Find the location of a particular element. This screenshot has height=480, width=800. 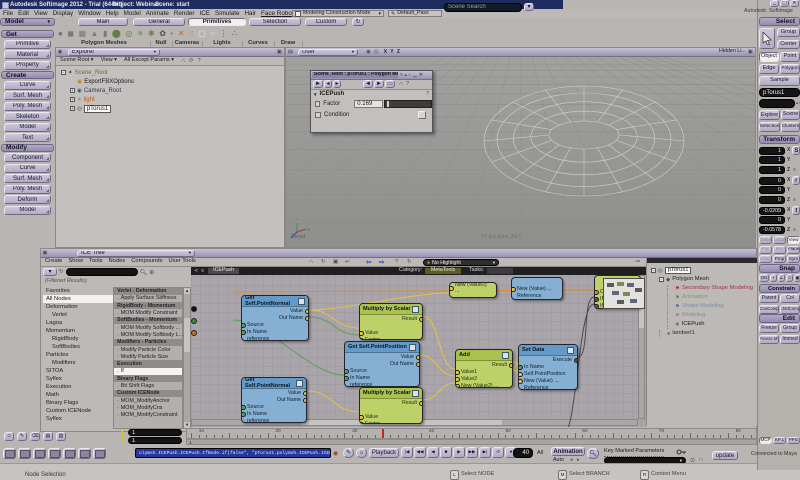

ice-list-scrollbar: ▲ ▼ is located at coordinates (187, 357).